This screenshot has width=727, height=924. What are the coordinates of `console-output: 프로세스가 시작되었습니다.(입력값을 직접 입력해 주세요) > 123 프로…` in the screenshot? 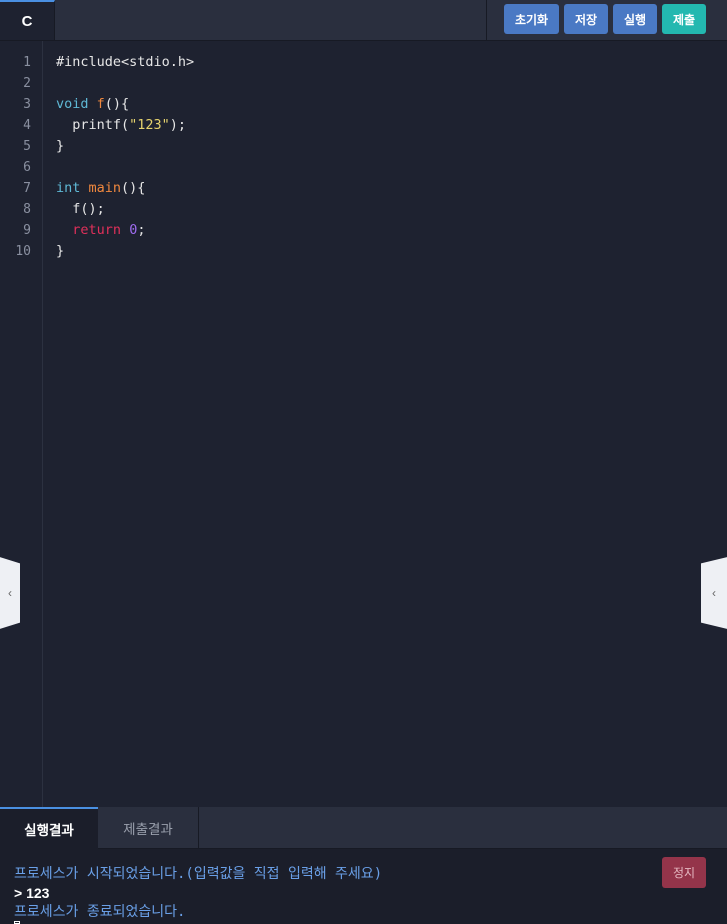 It's located at (198, 893).